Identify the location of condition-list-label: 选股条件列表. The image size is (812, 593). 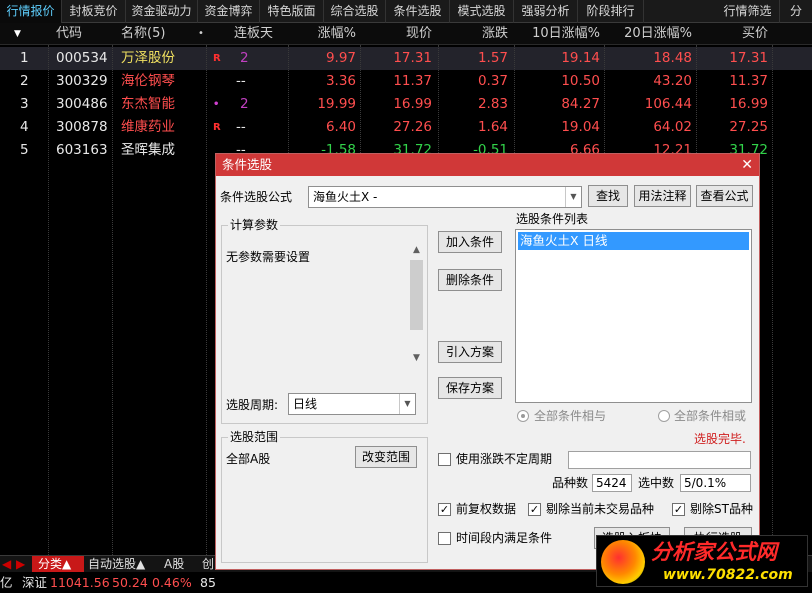
(552, 219).